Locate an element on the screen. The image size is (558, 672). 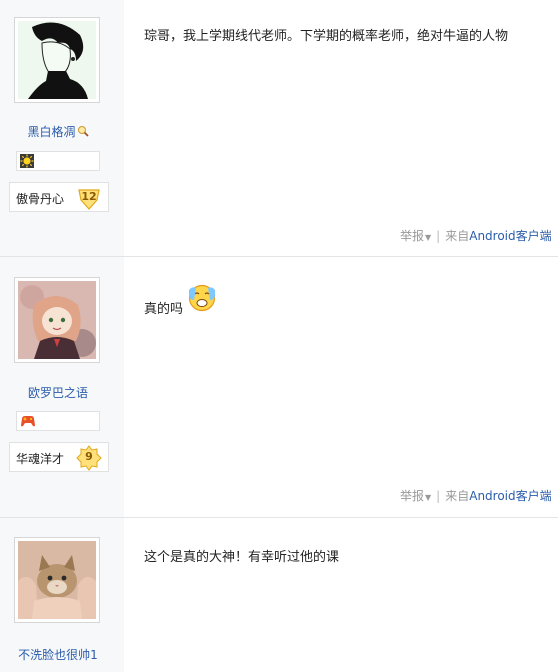
username-text: 黑白格凋 is located at coordinates (51, 132).